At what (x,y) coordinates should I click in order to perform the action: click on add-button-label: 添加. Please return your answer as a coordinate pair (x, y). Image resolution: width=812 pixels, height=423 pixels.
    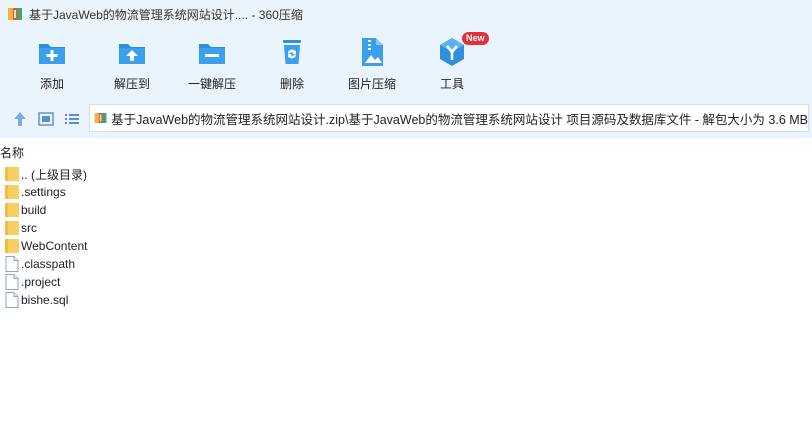
    Looking at the image, I should click on (51, 84).